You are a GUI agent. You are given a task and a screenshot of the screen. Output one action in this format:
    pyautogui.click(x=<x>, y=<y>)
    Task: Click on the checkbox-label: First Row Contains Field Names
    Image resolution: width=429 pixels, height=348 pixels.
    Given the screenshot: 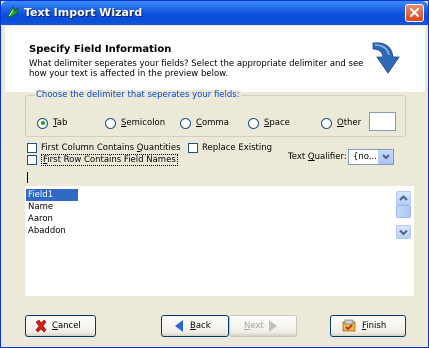 What is the action you would take?
    pyautogui.click(x=109, y=159)
    